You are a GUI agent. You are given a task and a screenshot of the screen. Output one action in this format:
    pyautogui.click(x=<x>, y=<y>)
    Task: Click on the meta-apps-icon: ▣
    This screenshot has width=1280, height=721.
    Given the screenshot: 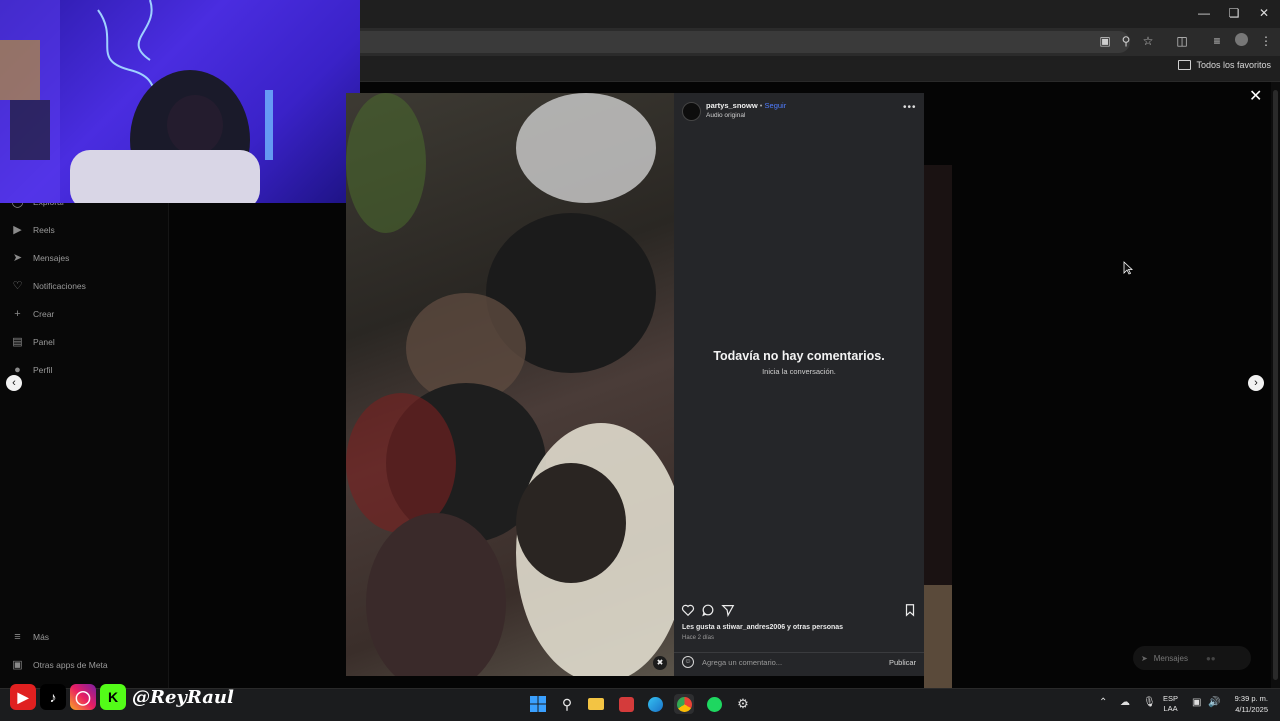 What is the action you would take?
    pyautogui.click(x=17, y=665)
    